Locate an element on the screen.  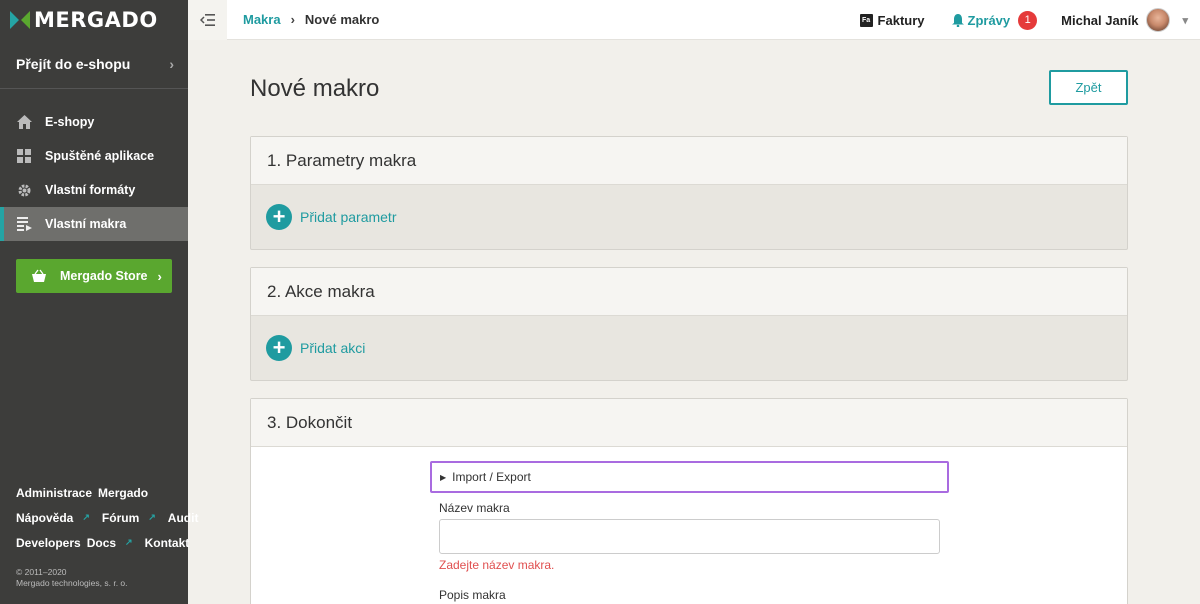
faktury-link: Fa Faktury is located at coordinates (892, 20).